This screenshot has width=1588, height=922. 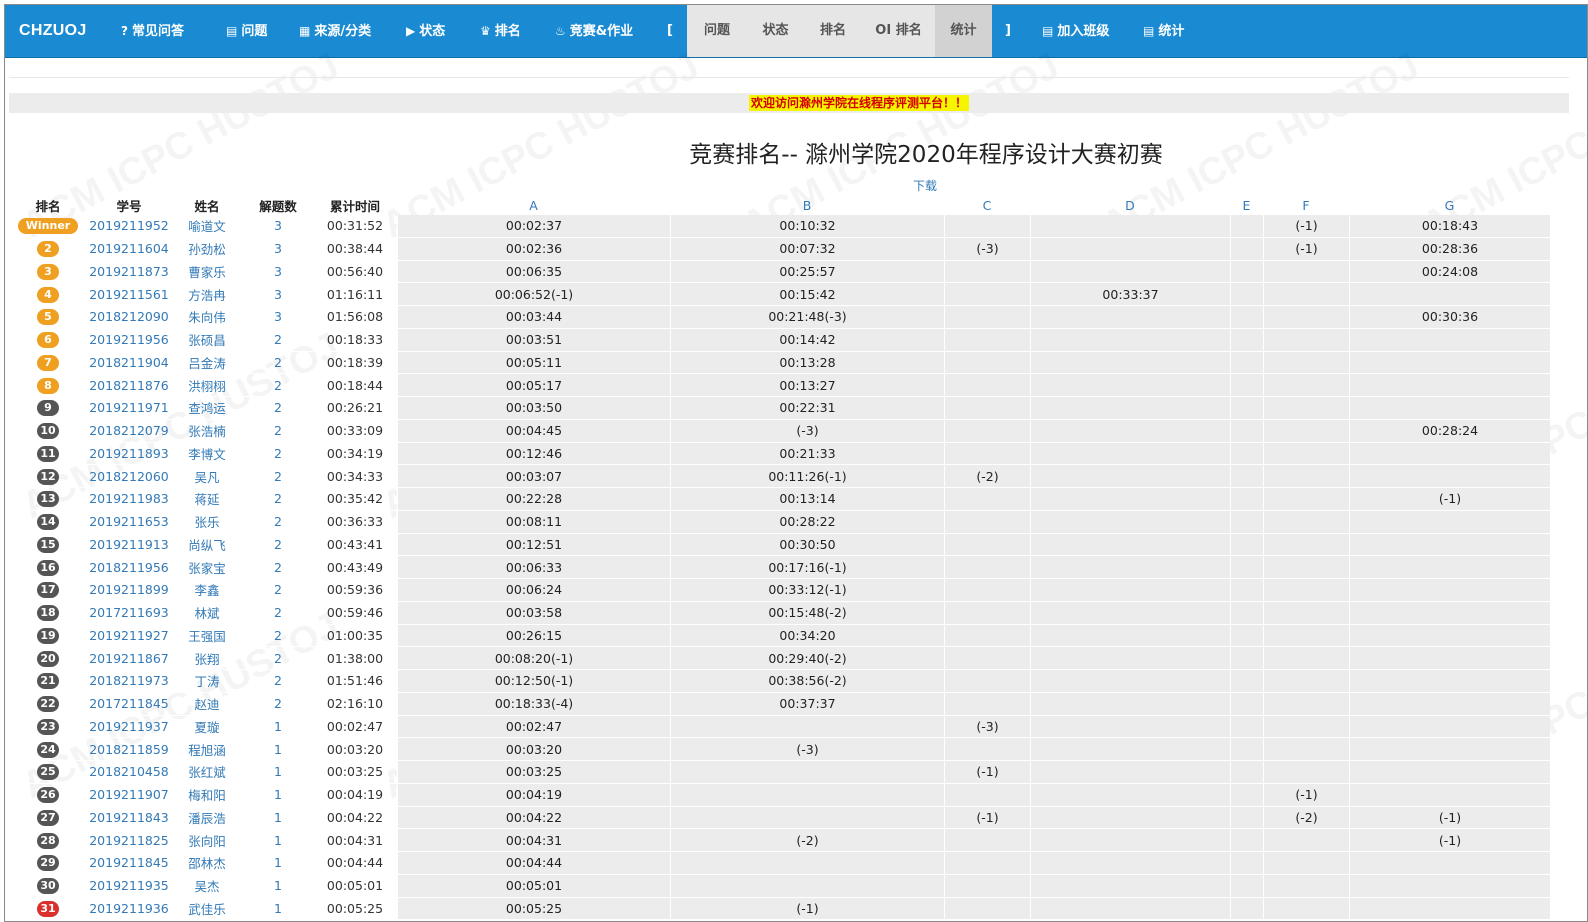 I want to click on student-id-link: 2019211913, so click(x=129, y=545).